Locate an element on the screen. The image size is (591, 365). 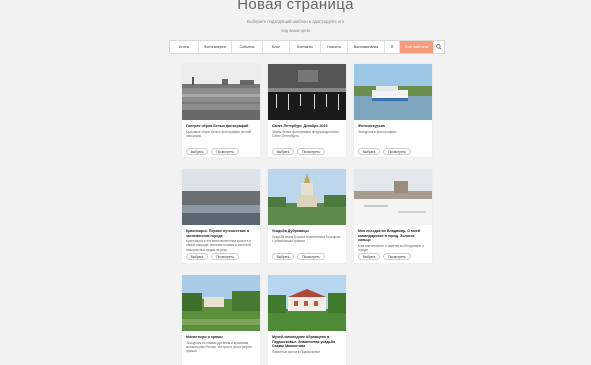
search-icon is located at coordinates (439, 47).